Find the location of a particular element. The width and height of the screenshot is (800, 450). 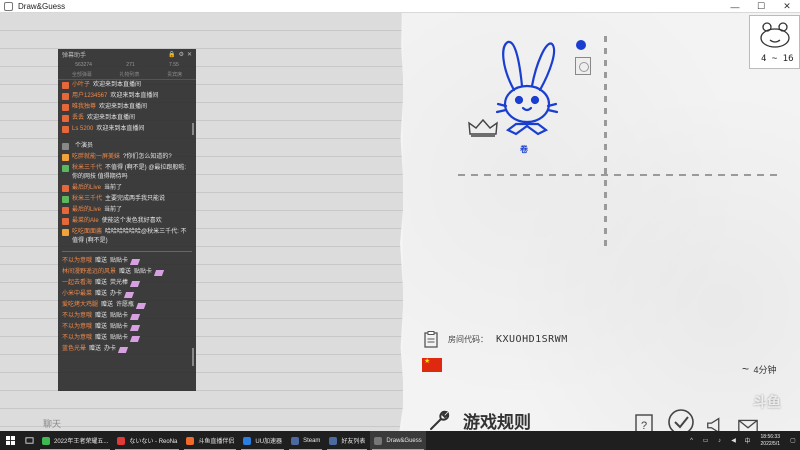

welcome-username: 丢丢 is located at coordinates (78, 118).